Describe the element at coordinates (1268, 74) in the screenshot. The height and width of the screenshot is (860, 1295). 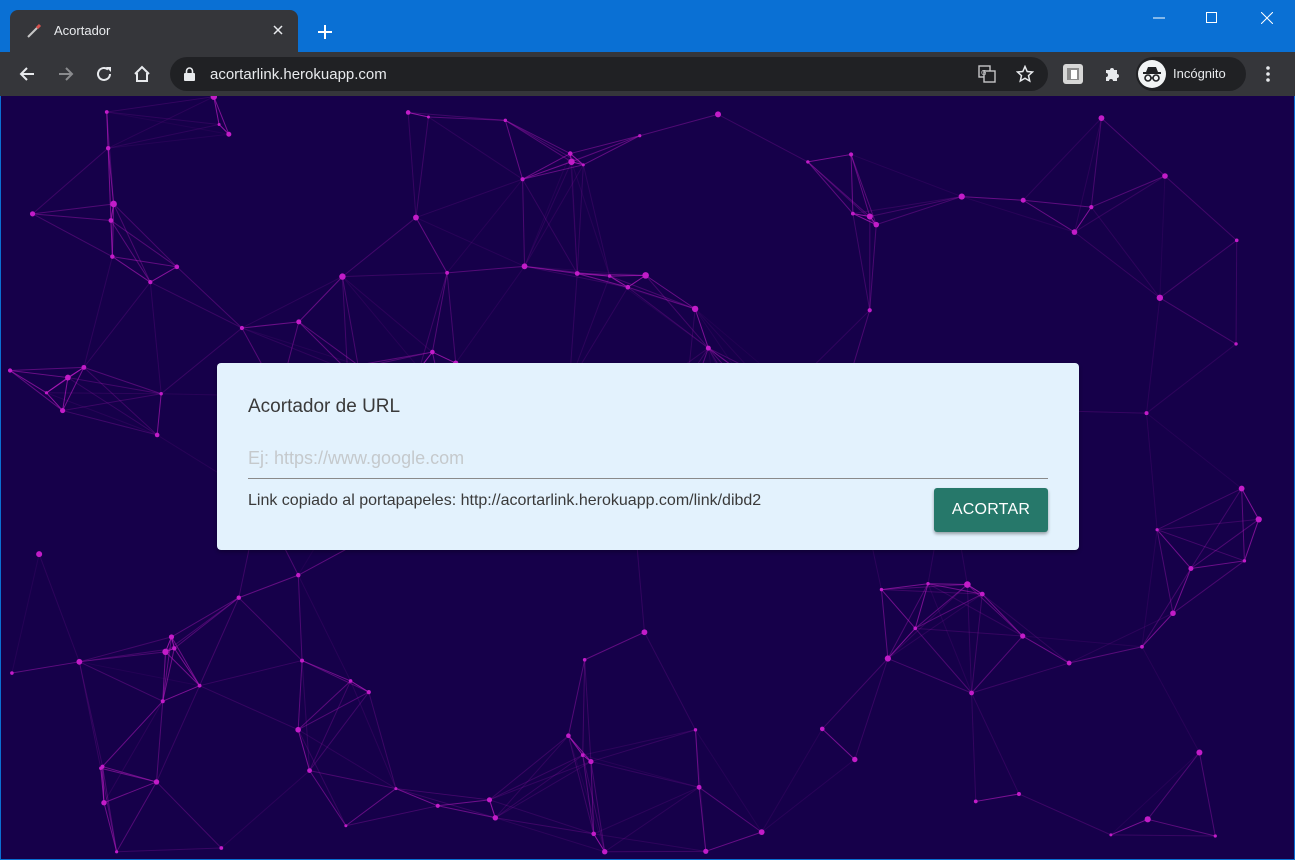
I see `more-vert-icon` at that location.